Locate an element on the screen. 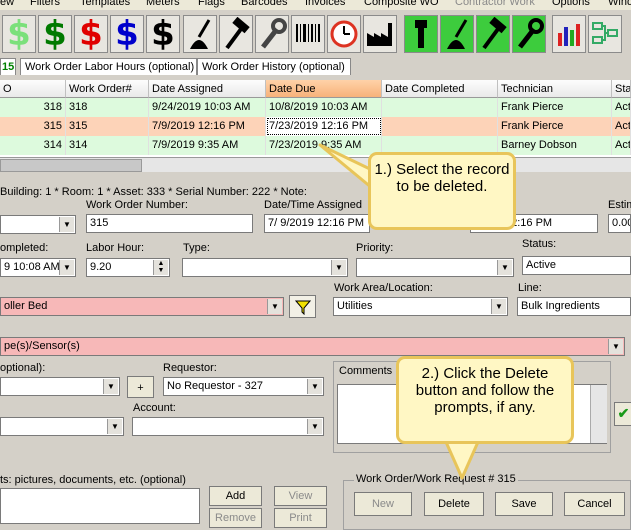  menu-view: ew is located at coordinates (7, 4).